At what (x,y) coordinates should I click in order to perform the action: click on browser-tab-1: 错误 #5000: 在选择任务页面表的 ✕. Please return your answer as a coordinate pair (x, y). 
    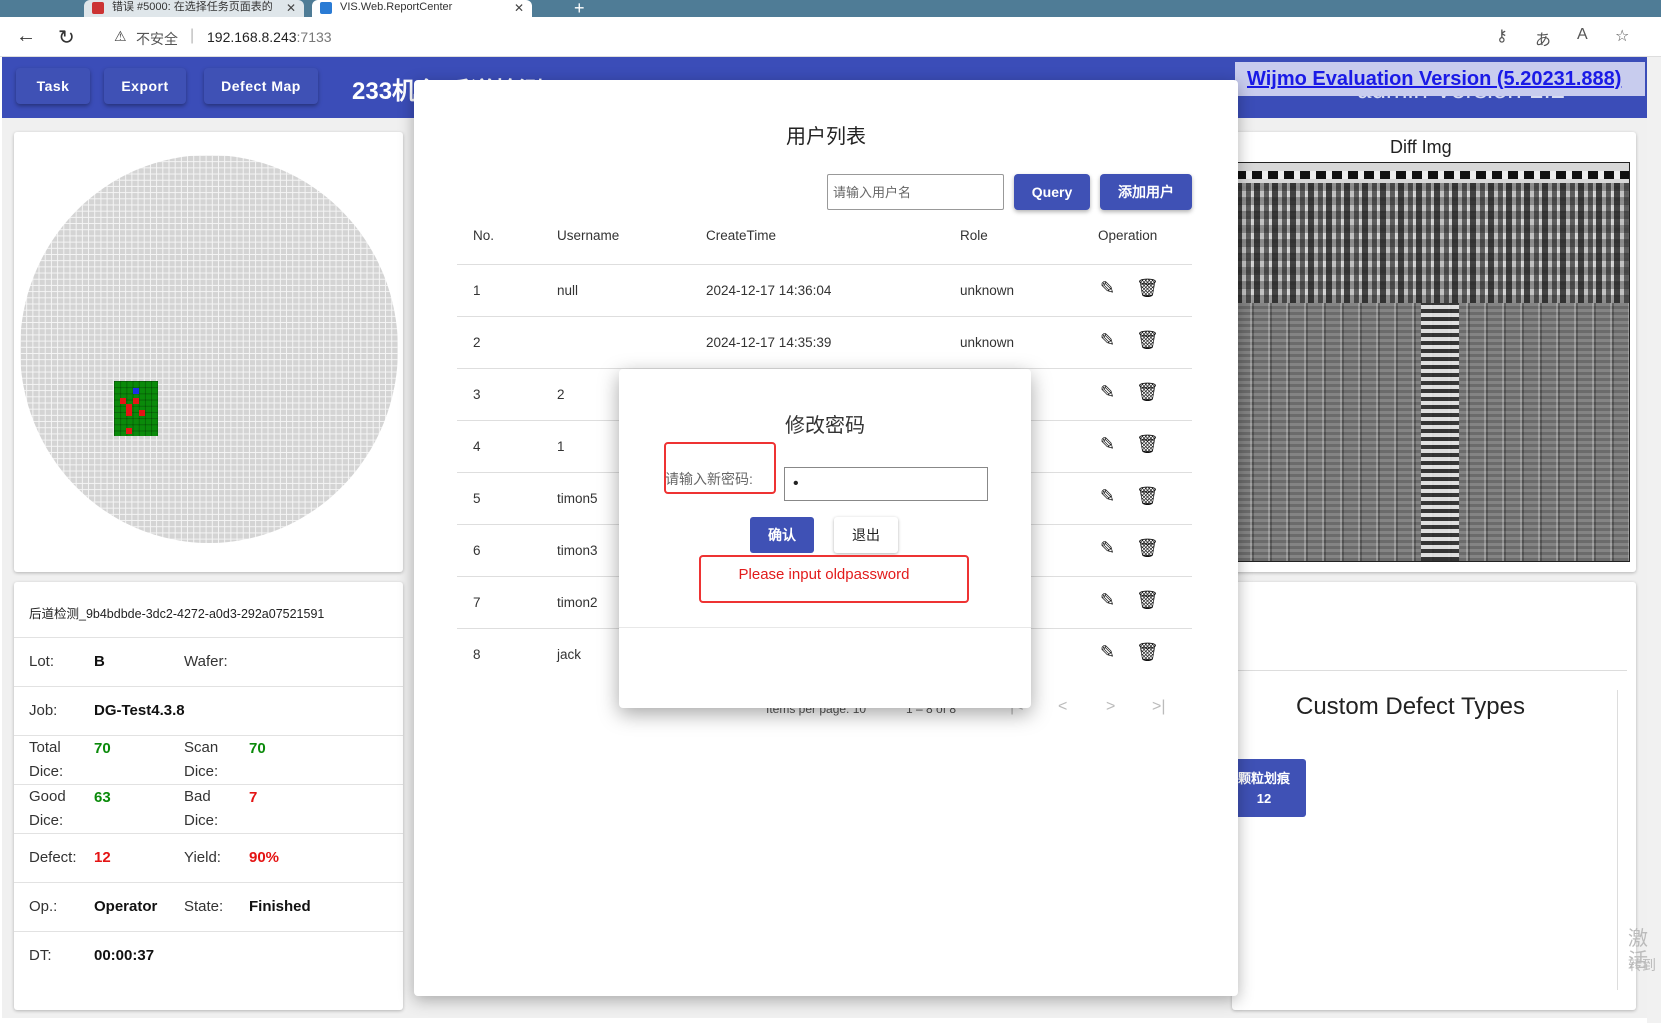
    Looking at the image, I should click on (194, 8).